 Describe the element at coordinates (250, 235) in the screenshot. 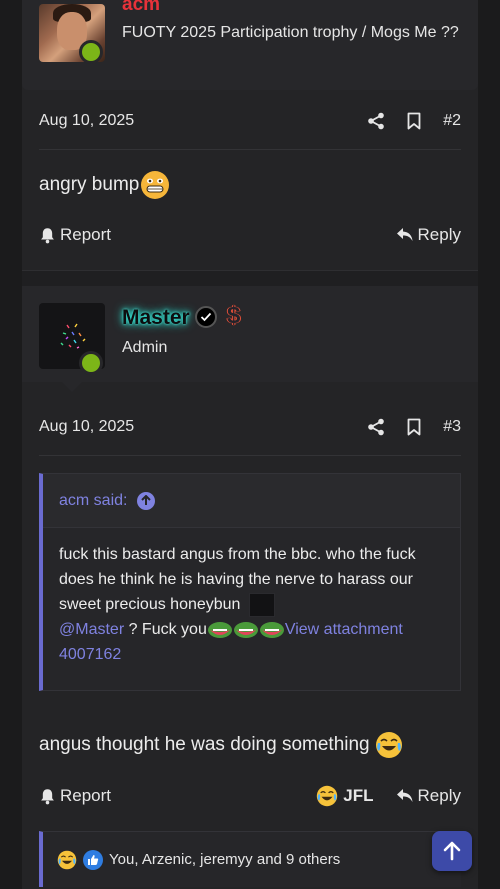

I see `post-2-actions: Report Reply` at that location.